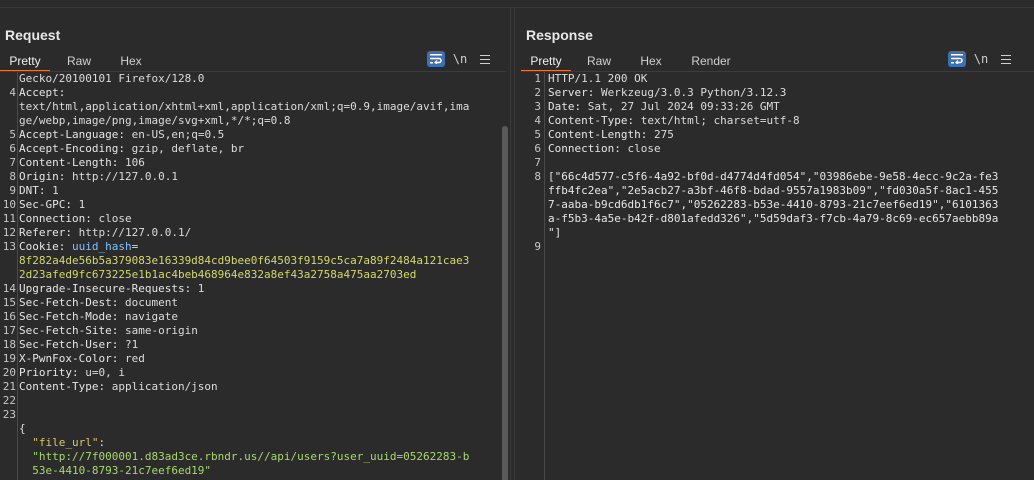 Image resolution: width=1034 pixels, height=480 pixels. Describe the element at coordinates (253, 205) in the screenshot. I see `code-line: 10 Sec-GPC: 1` at that location.